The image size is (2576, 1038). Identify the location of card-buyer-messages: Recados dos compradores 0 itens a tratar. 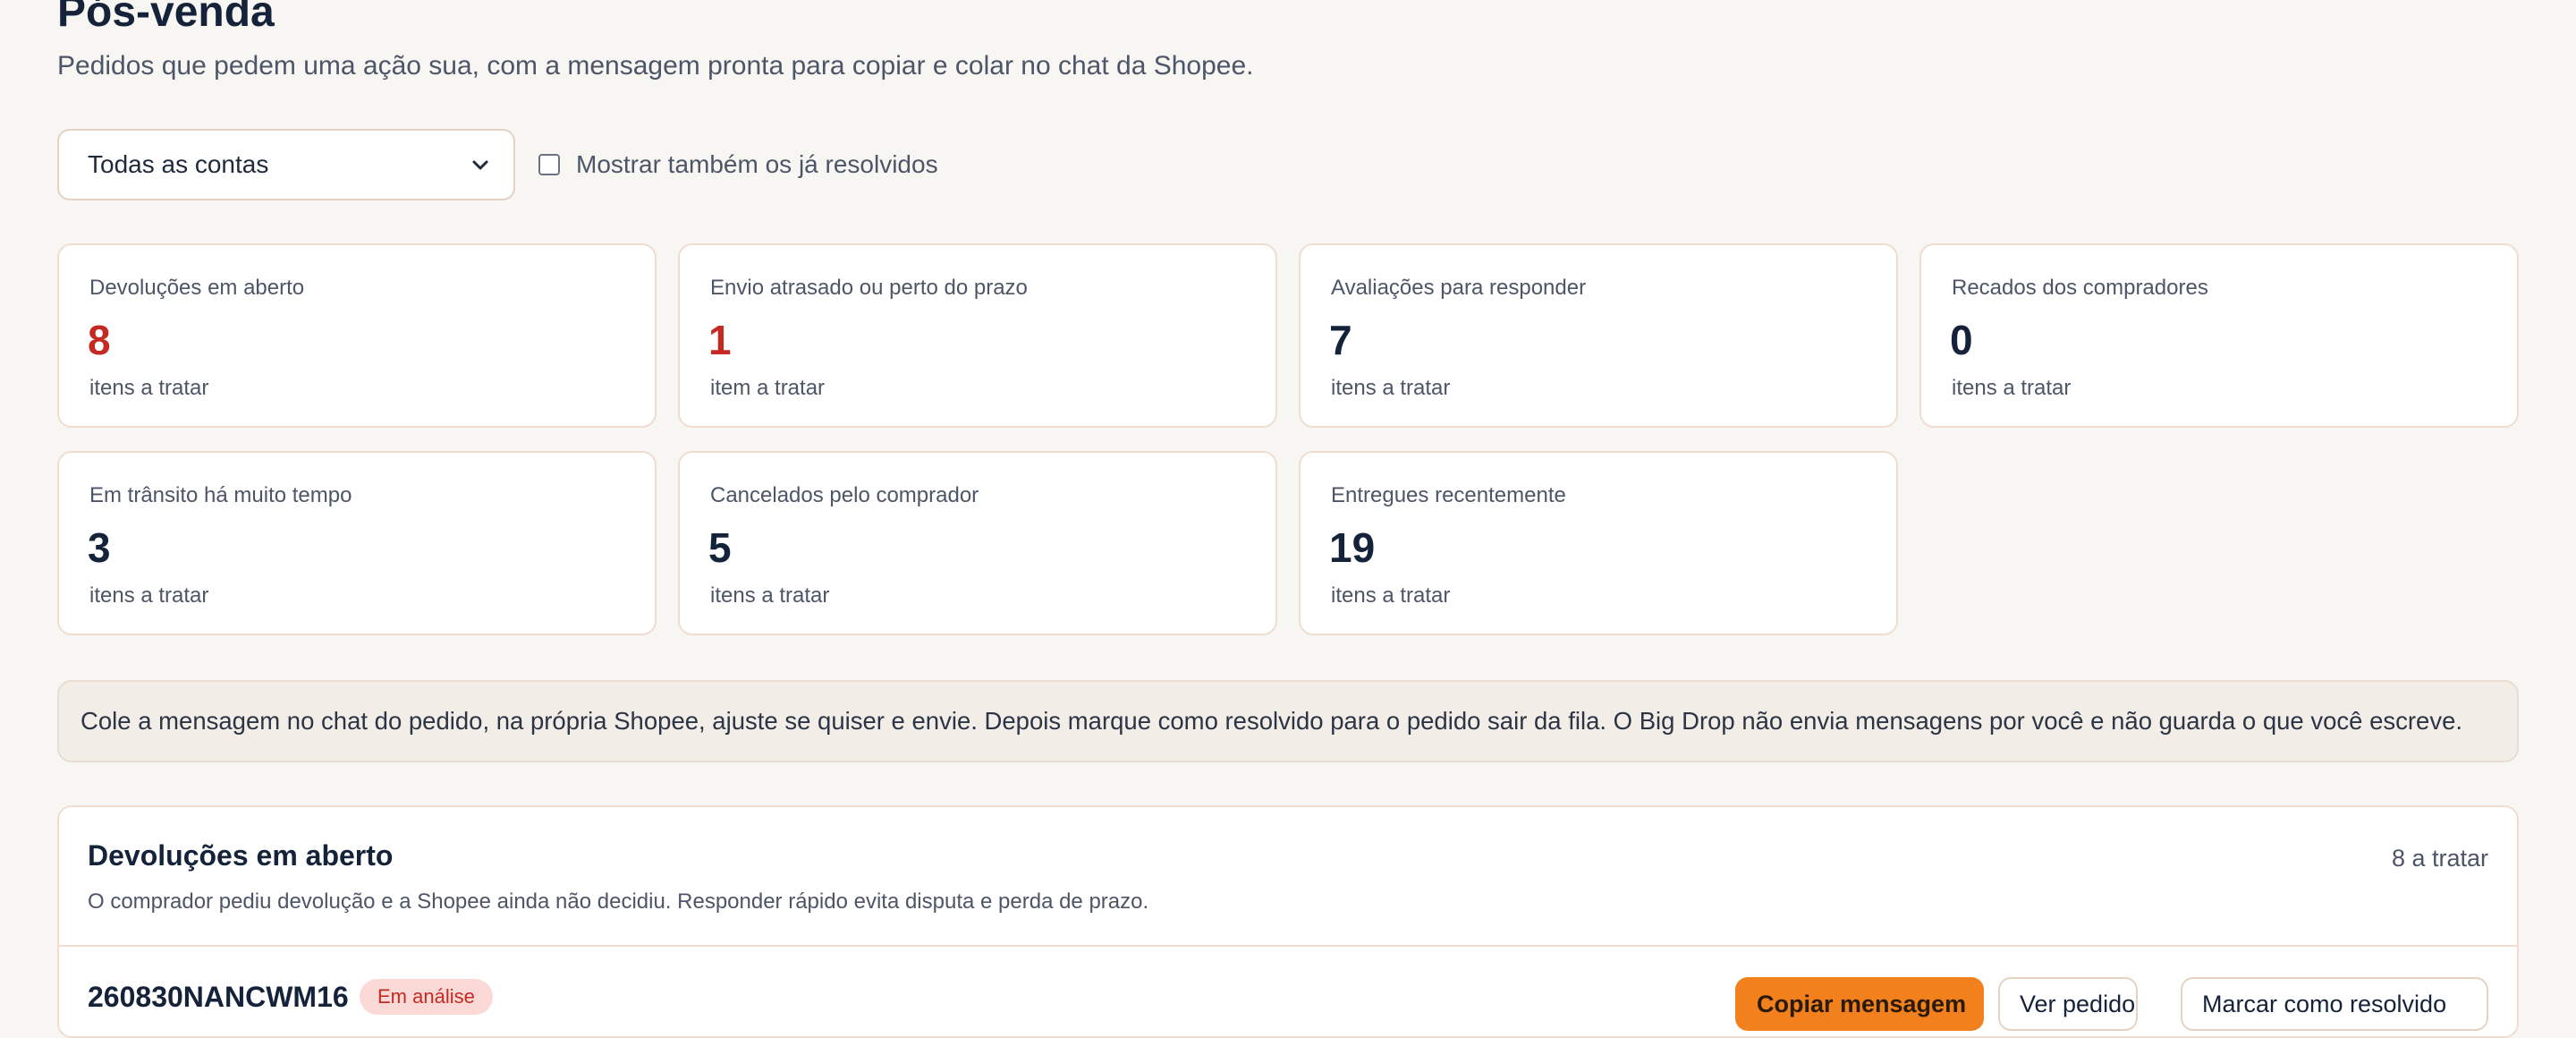
(2219, 335).